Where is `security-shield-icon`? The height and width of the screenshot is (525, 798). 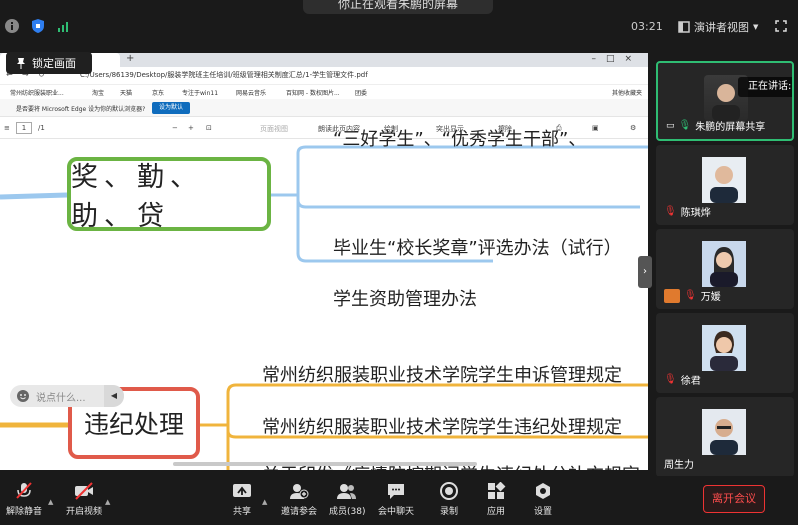 security-shield-icon is located at coordinates (38, 26).